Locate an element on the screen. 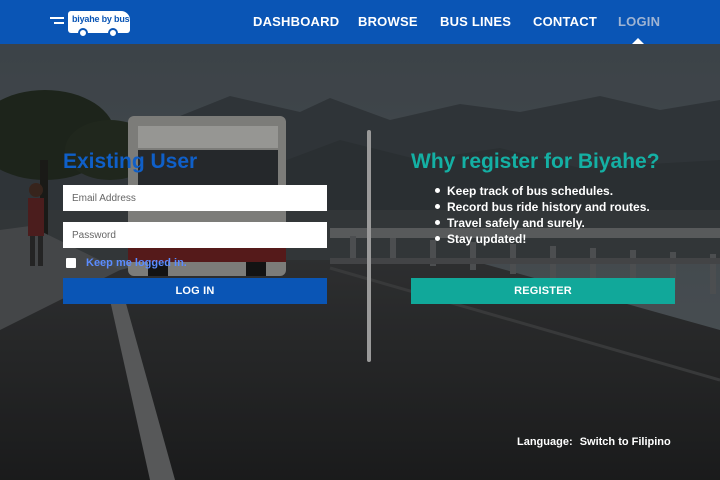  email-field is located at coordinates (195, 198).